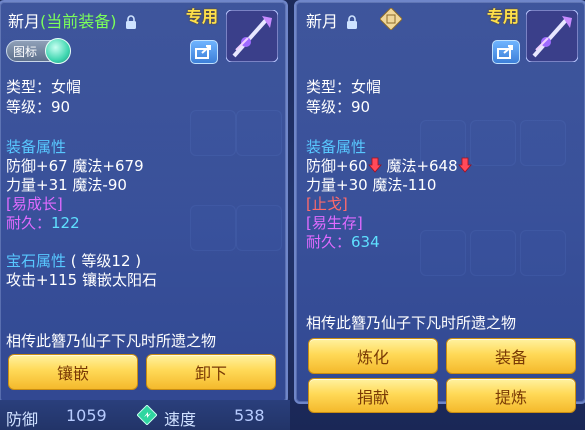 The height and width of the screenshot is (430, 585). What do you see at coordinates (422, 166) in the screenshot?
I see `attr-magic: 魔法+648` at bounding box center [422, 166].